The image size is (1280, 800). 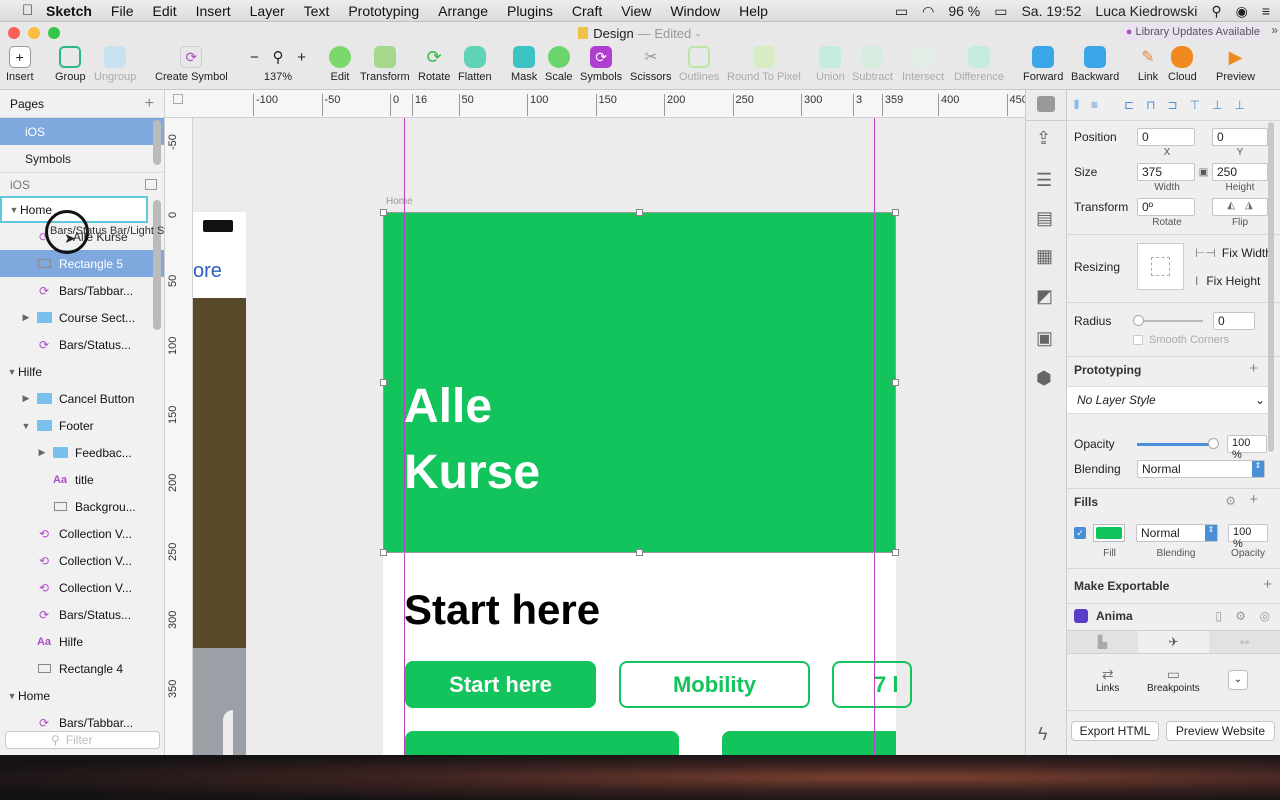 I want to click on menu-prototyping: Prototyping, so click(x=383, y=11).